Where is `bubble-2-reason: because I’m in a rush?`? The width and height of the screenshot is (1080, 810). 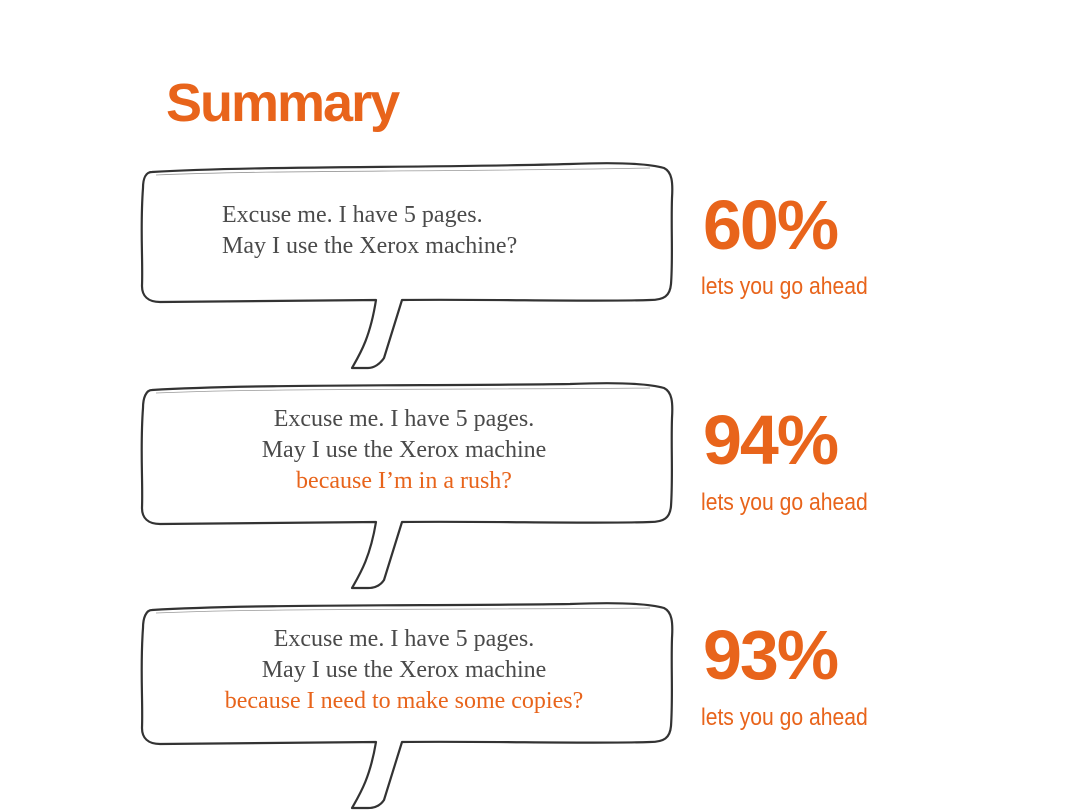 bubble-2-reason: because I’m in a rush? is located at coordinates (404, 481).